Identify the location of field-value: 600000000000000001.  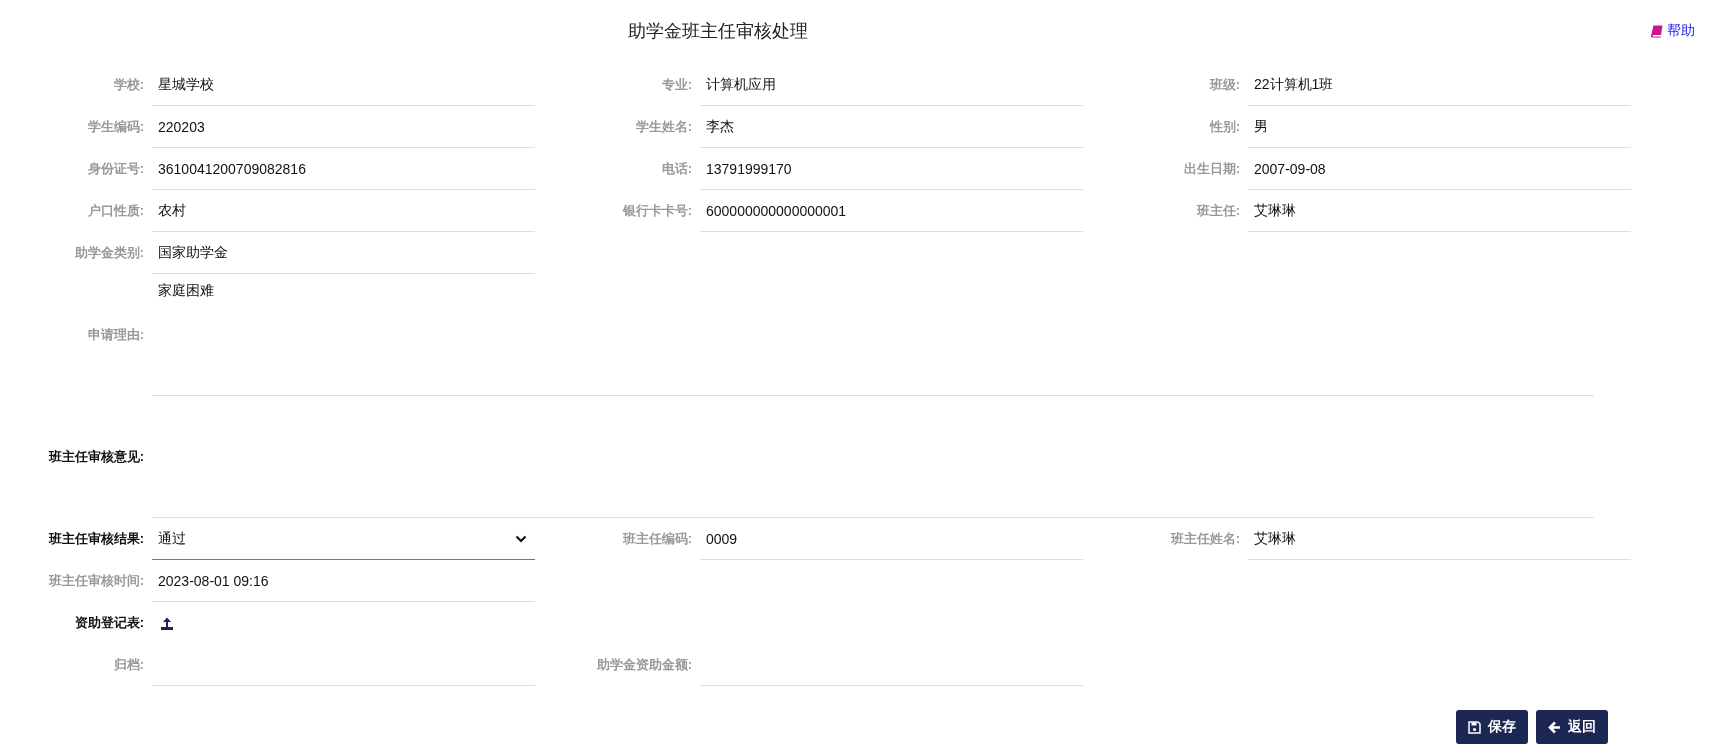
(776, 210).